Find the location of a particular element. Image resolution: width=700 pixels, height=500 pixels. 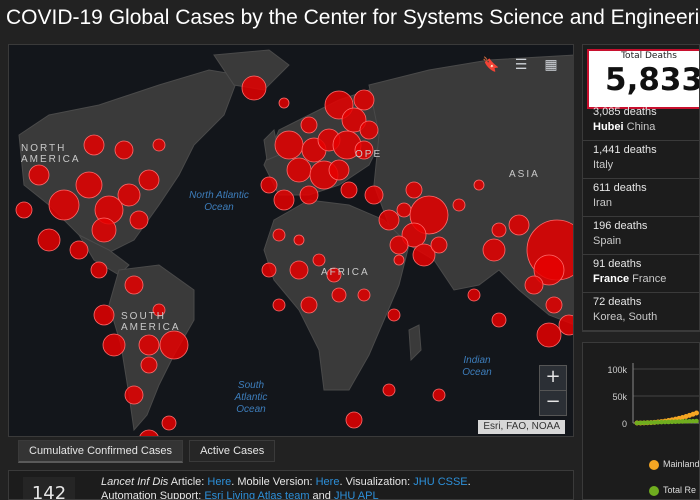

tab-active-cases: Active Cases is located at coordinates (232, 451).